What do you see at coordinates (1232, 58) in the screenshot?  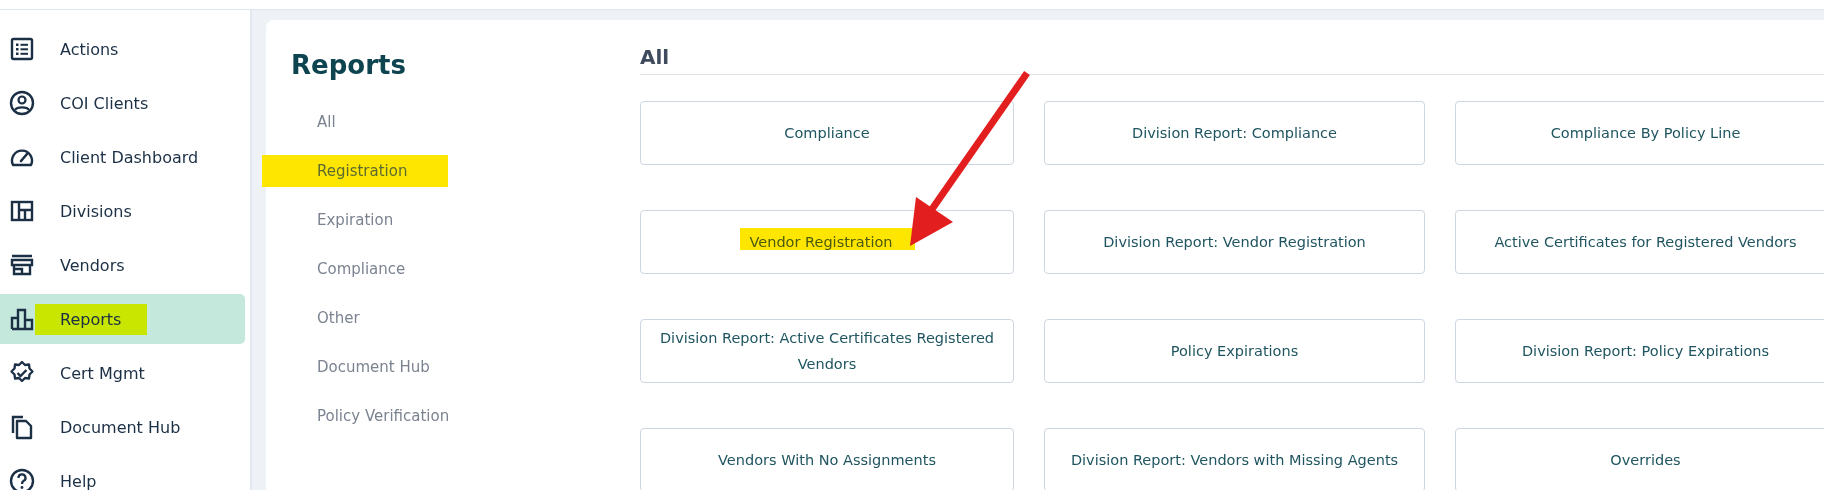 I see `section-heading: All` at bounding box center [1232, 58].